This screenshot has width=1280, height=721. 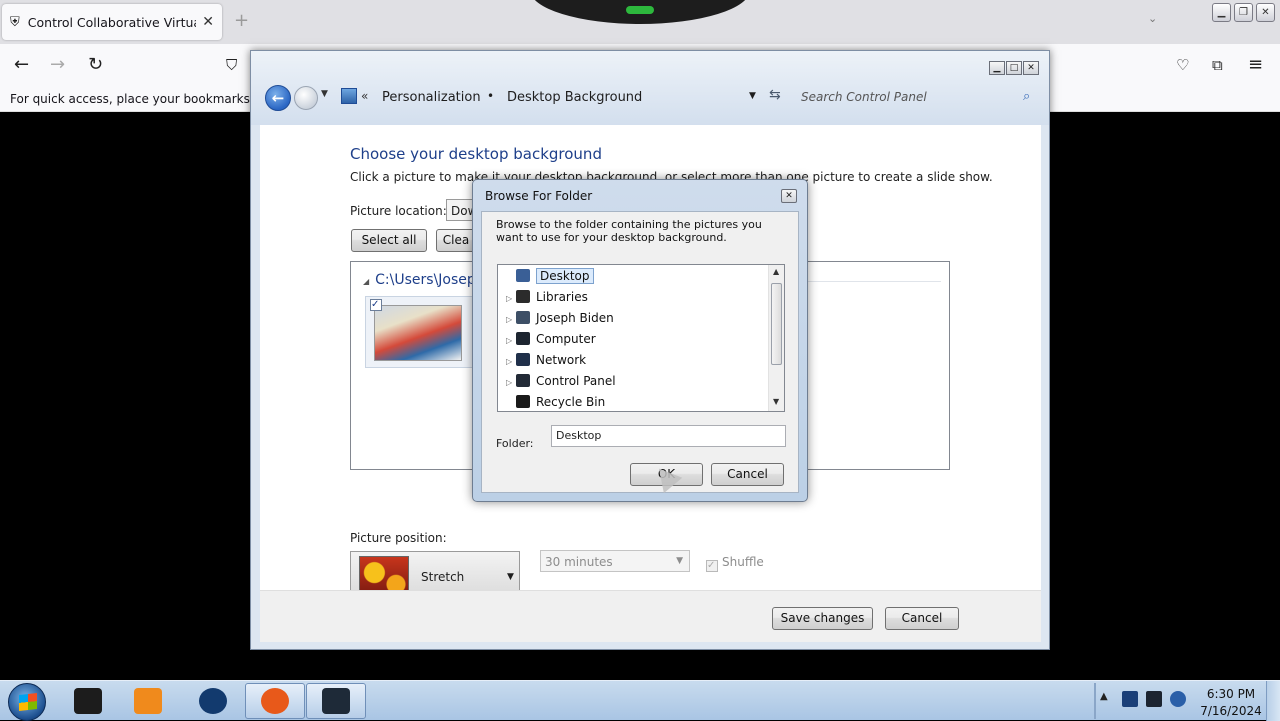 I want to click on folder-field: Desktop, so click(x=668, y=436).